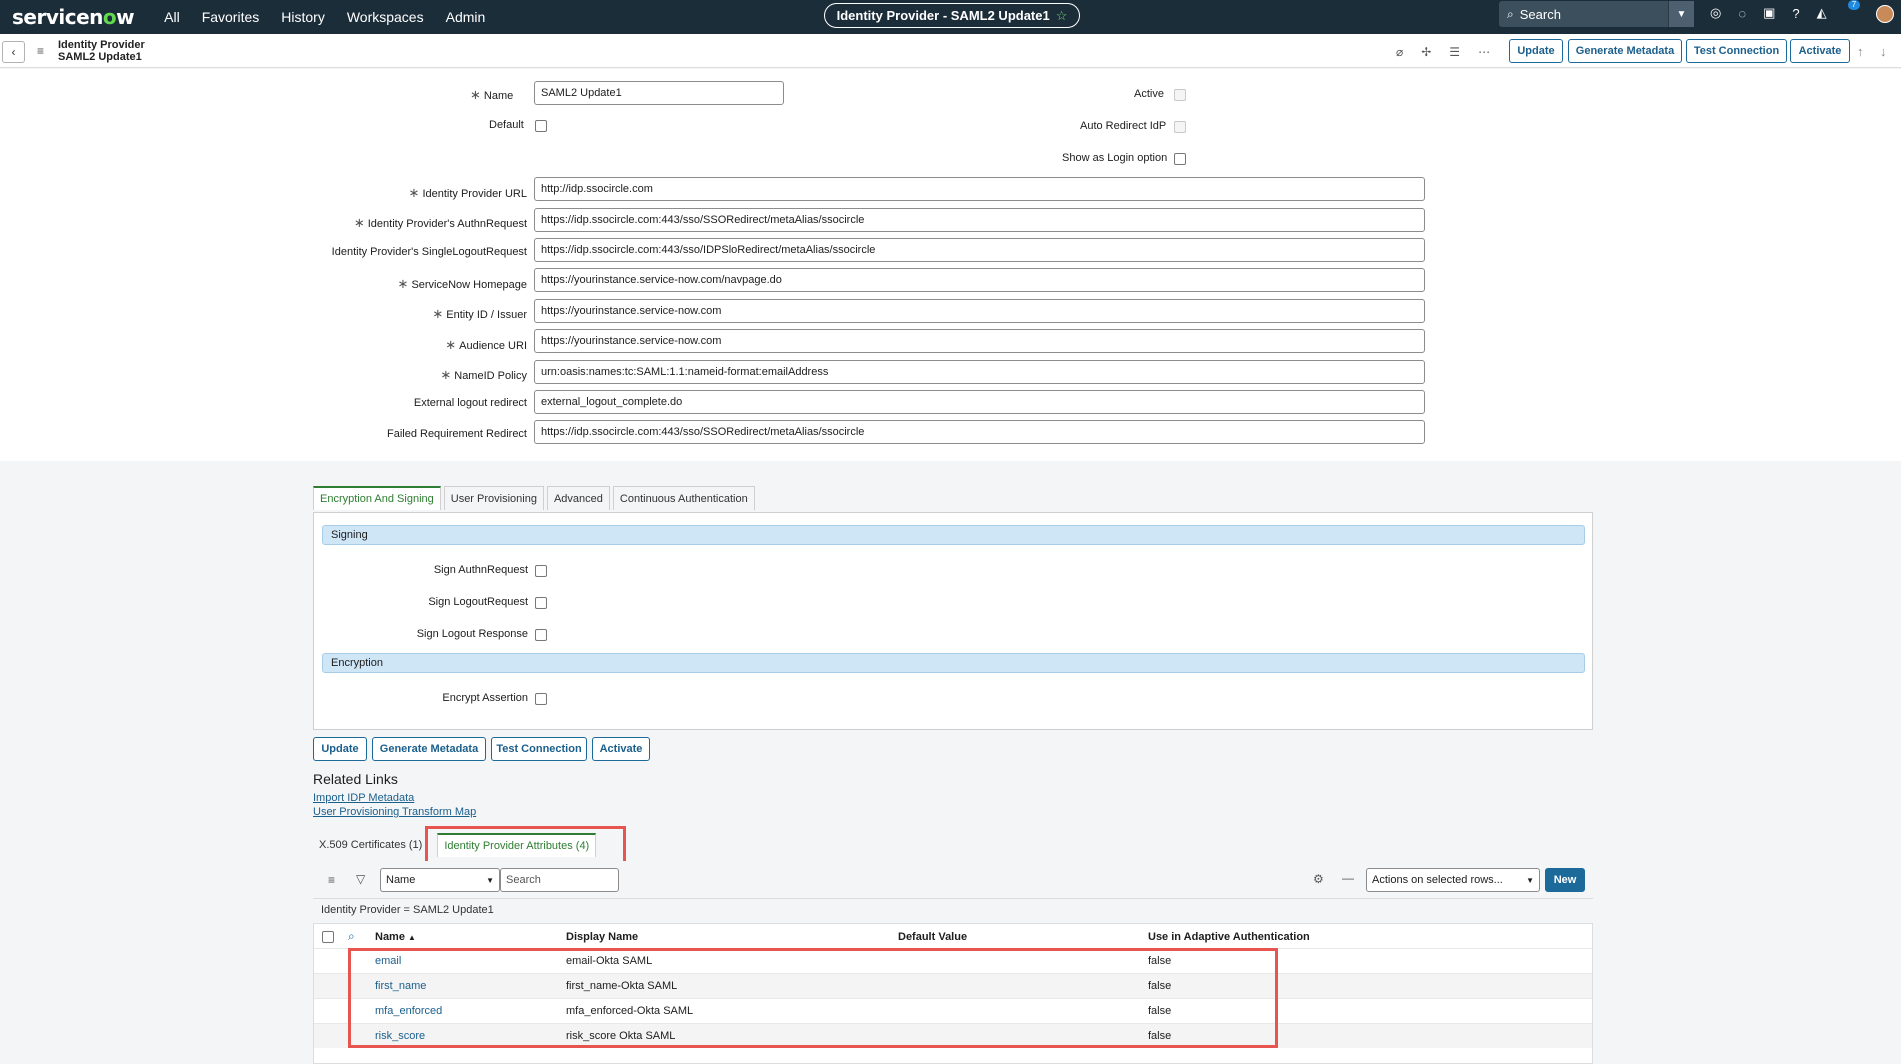 This screenshot has width=1901, height=1064. What do you see at coordinates (429, 252) in the screenshot?
I see `idp-singlelogout-label: Identity Provider's SingleLogoutRequest` at bounding box center [429, 252].